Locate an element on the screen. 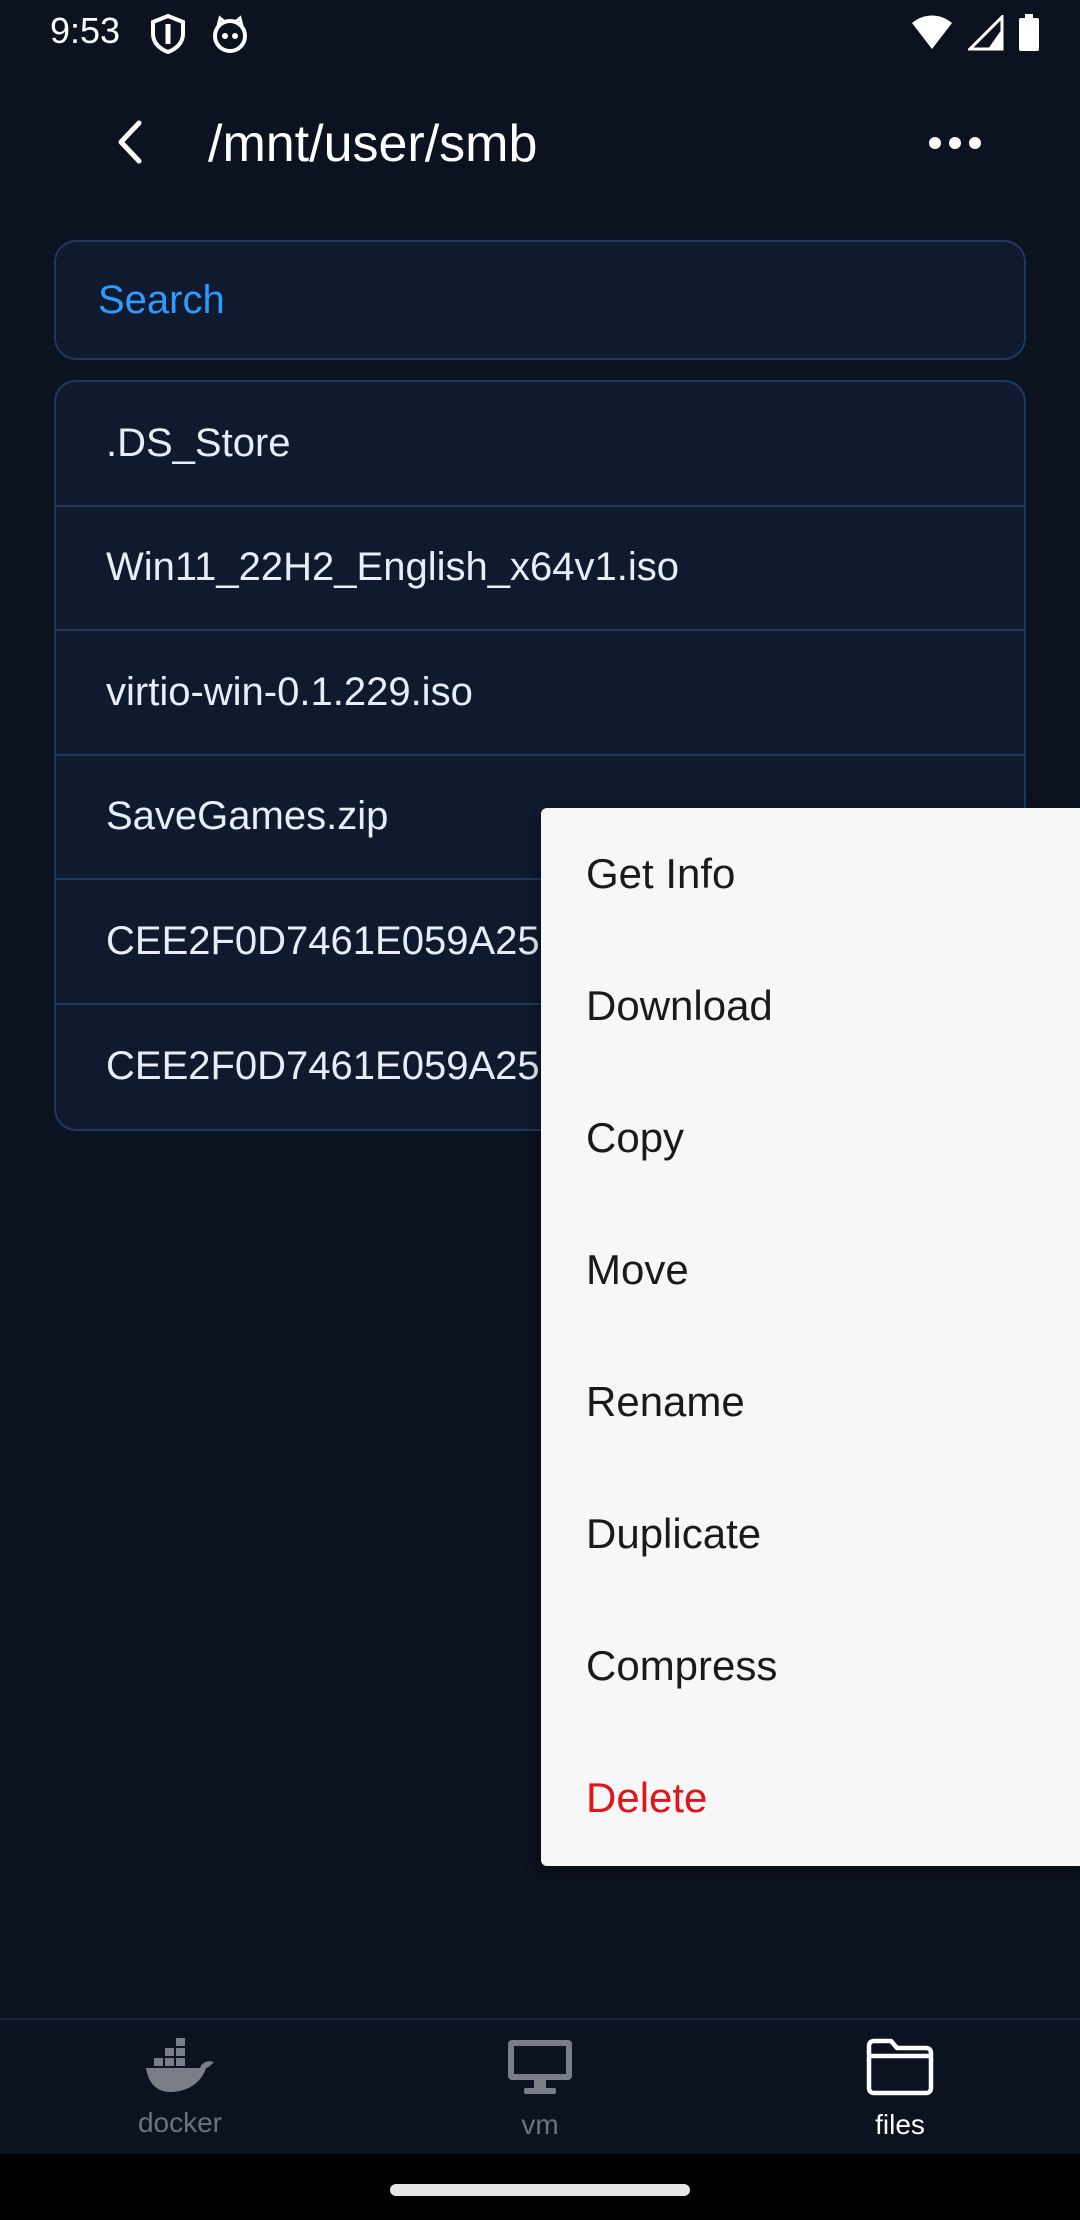 The height and width of the screenshot is (2220, 1080). chevron-left-icon is located at coordinates (130, 144).